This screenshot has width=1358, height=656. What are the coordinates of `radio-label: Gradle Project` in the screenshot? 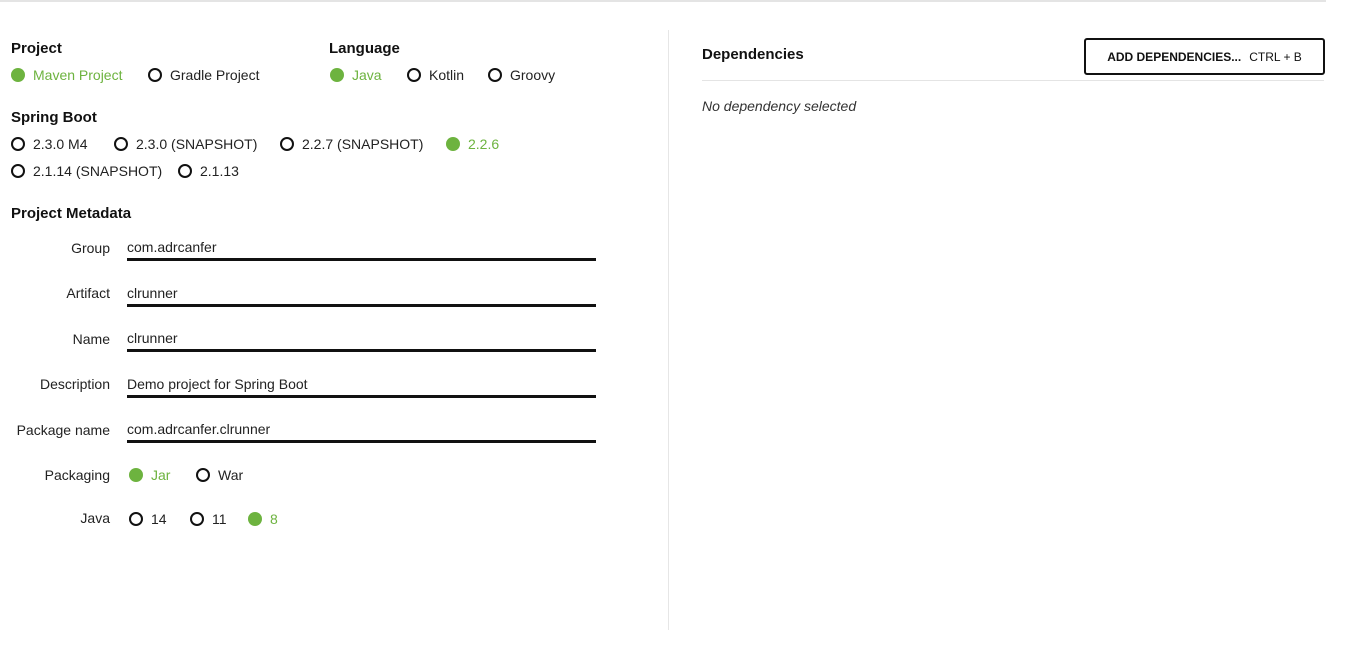 It's located at (215, 75).